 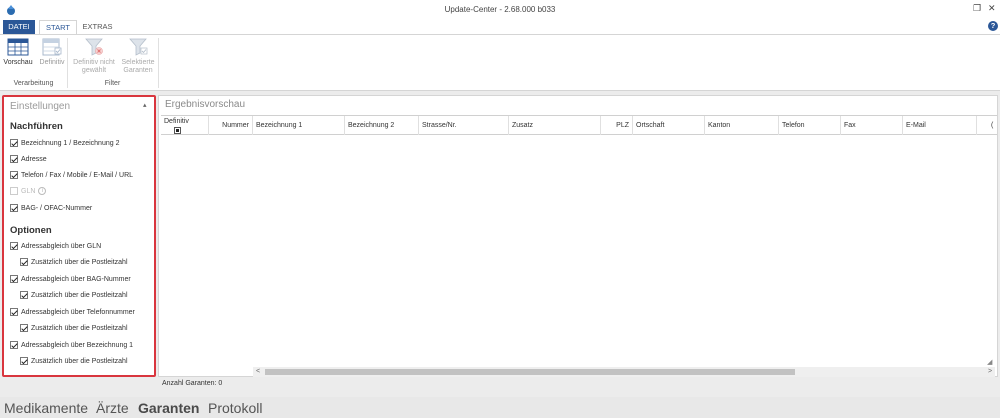 What do you see at coordinates (94, 62) in the screenshot?
I see `definitiv-nicht-label-1: Definitiv nicht` at bounding box center [94, 62].